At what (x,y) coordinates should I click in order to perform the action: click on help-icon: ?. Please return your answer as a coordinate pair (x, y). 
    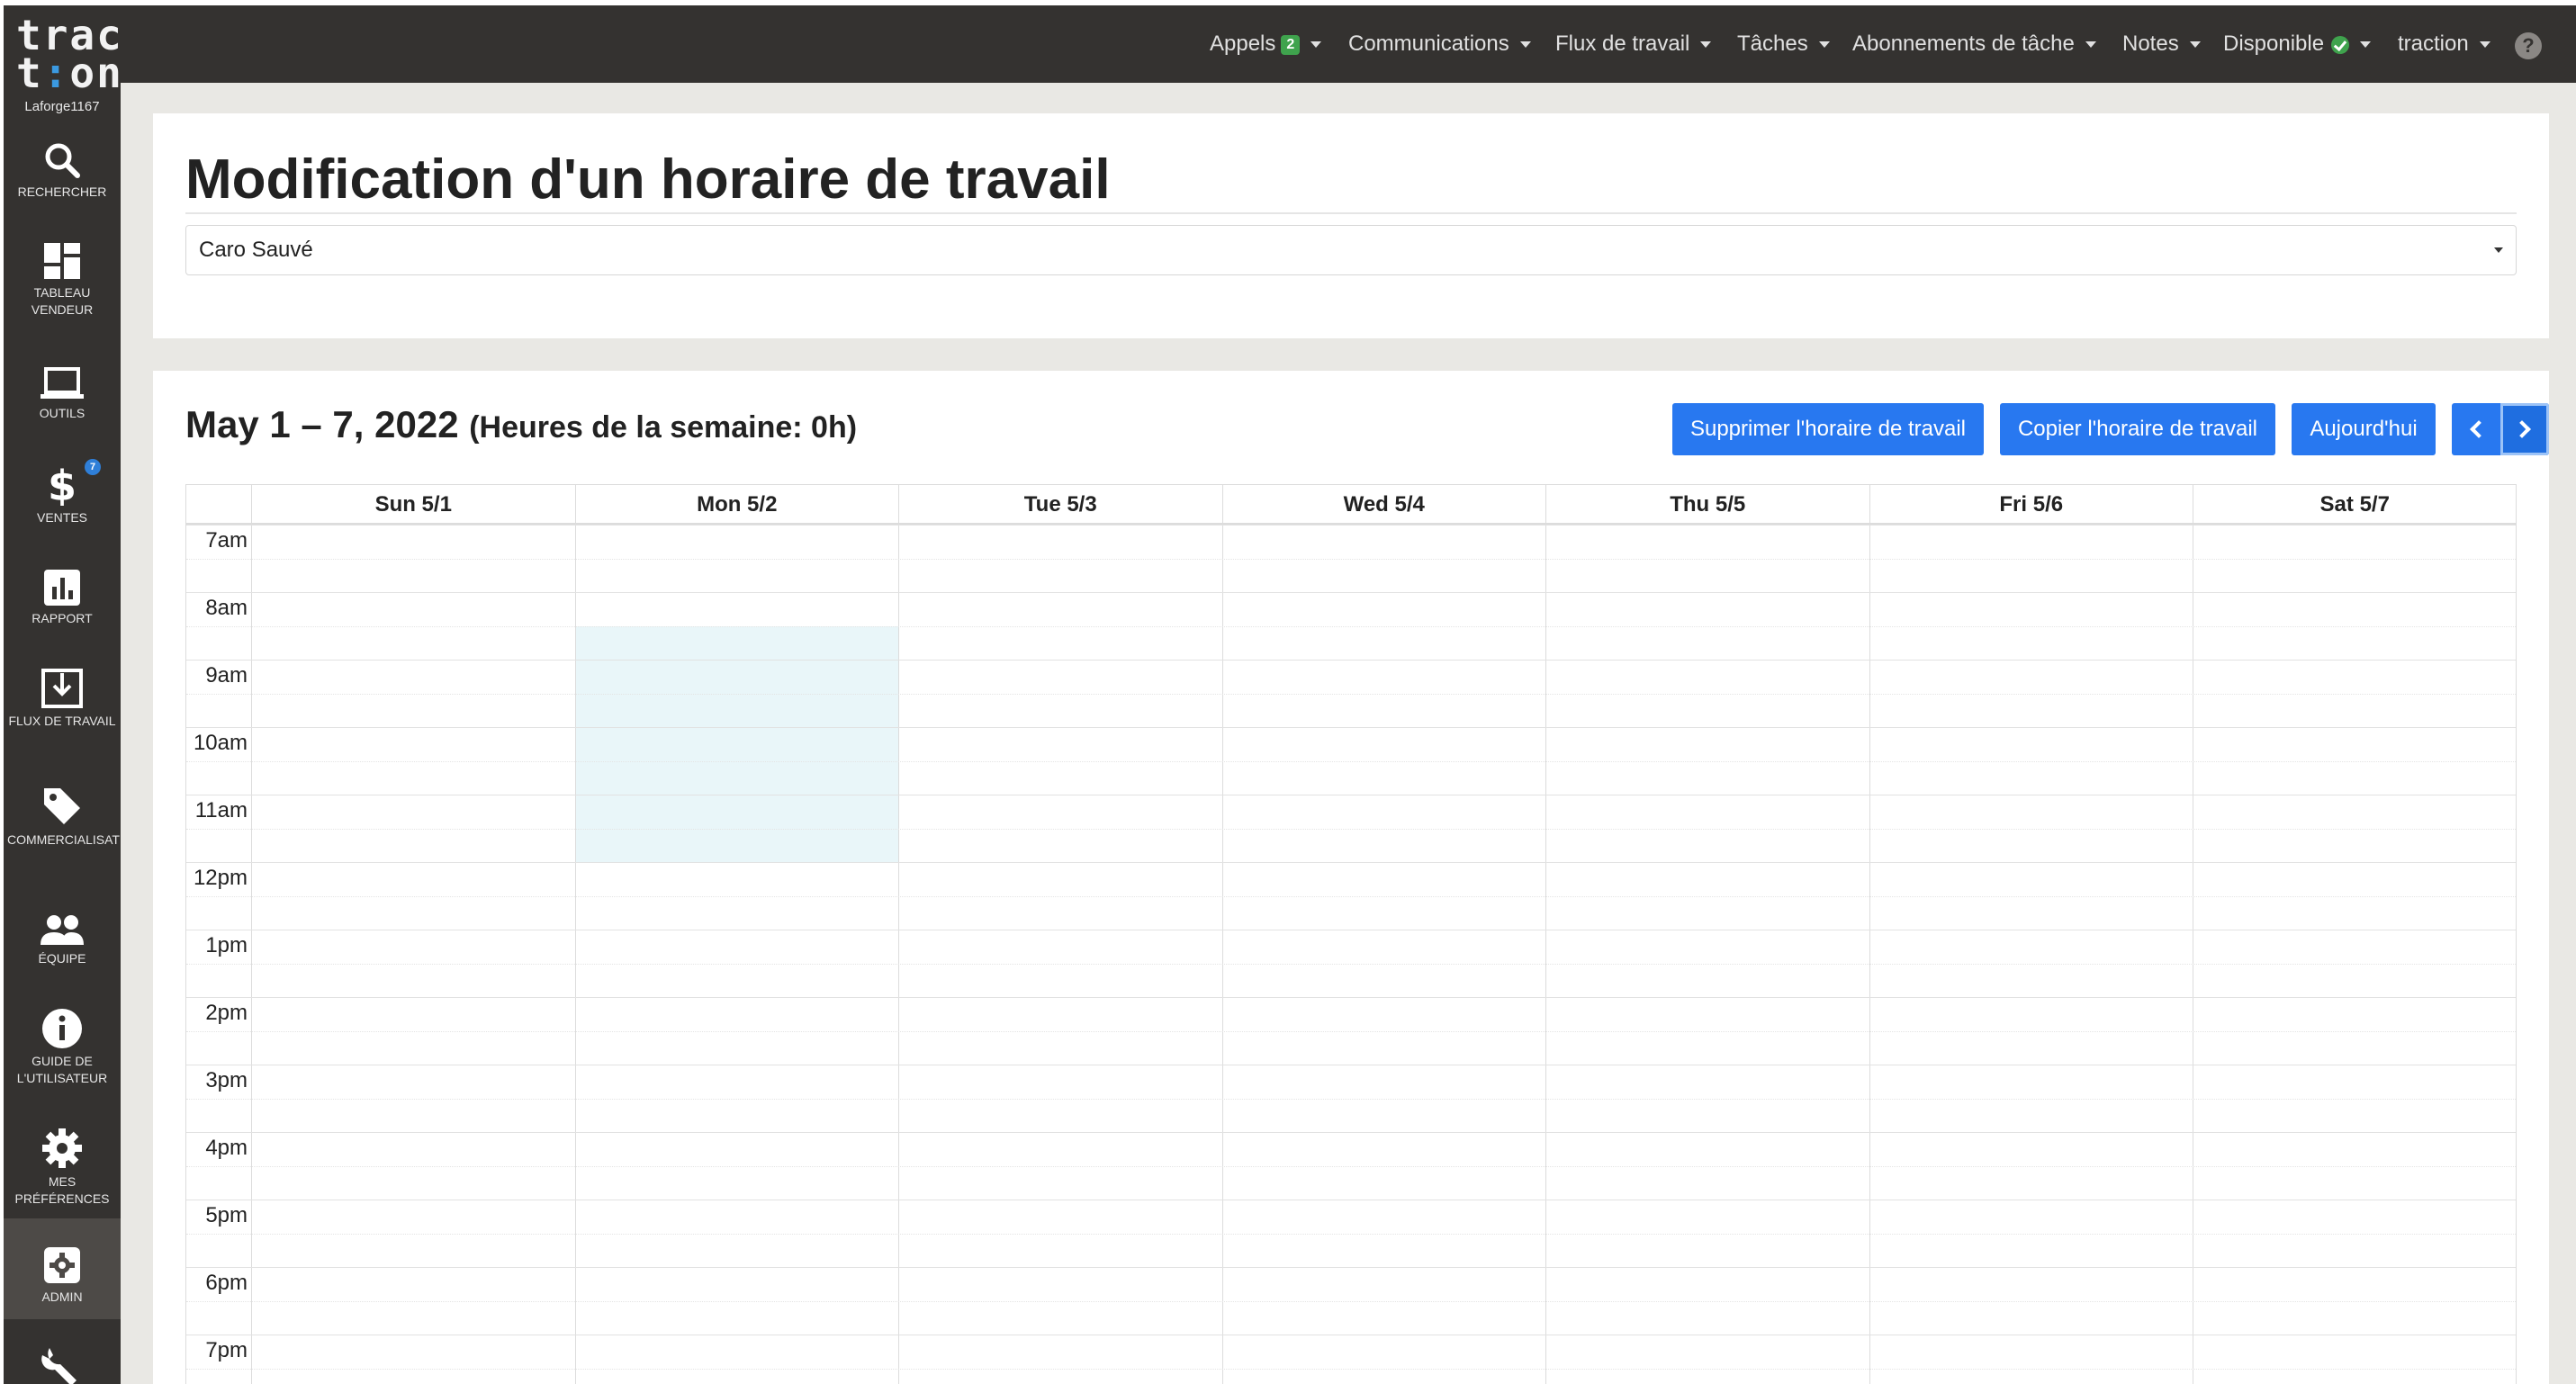
    Looking at the image, I should click on (2528, 46).